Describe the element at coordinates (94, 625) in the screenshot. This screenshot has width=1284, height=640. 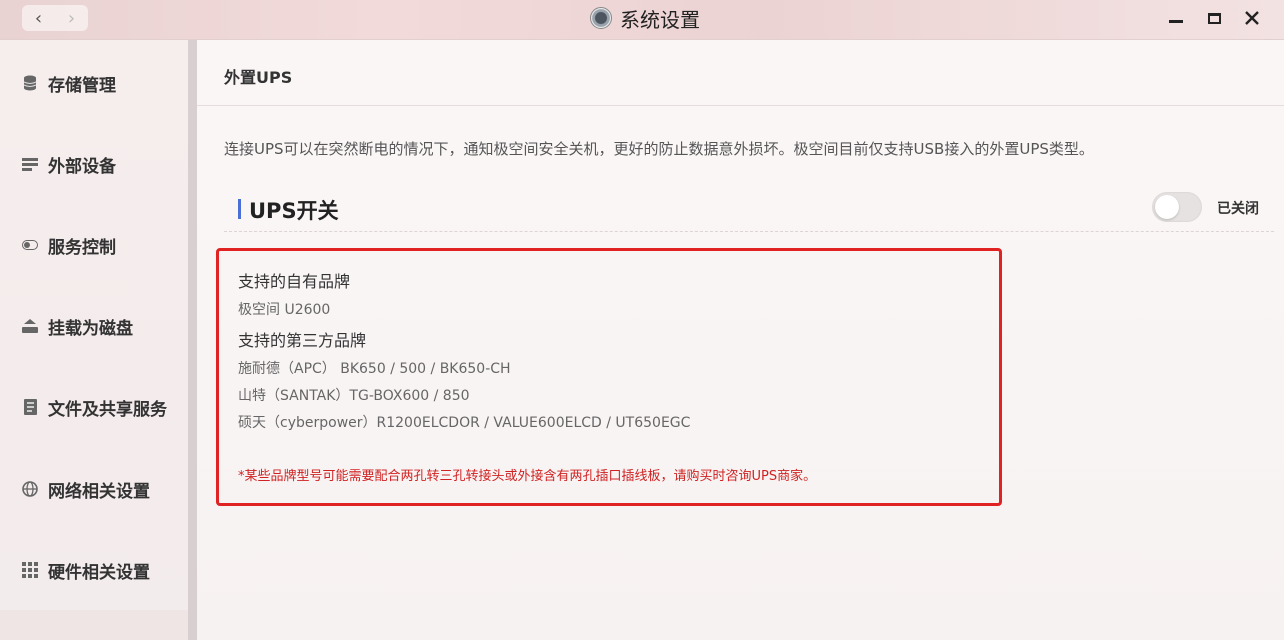
I see `sidebar-item-partial` at that location.